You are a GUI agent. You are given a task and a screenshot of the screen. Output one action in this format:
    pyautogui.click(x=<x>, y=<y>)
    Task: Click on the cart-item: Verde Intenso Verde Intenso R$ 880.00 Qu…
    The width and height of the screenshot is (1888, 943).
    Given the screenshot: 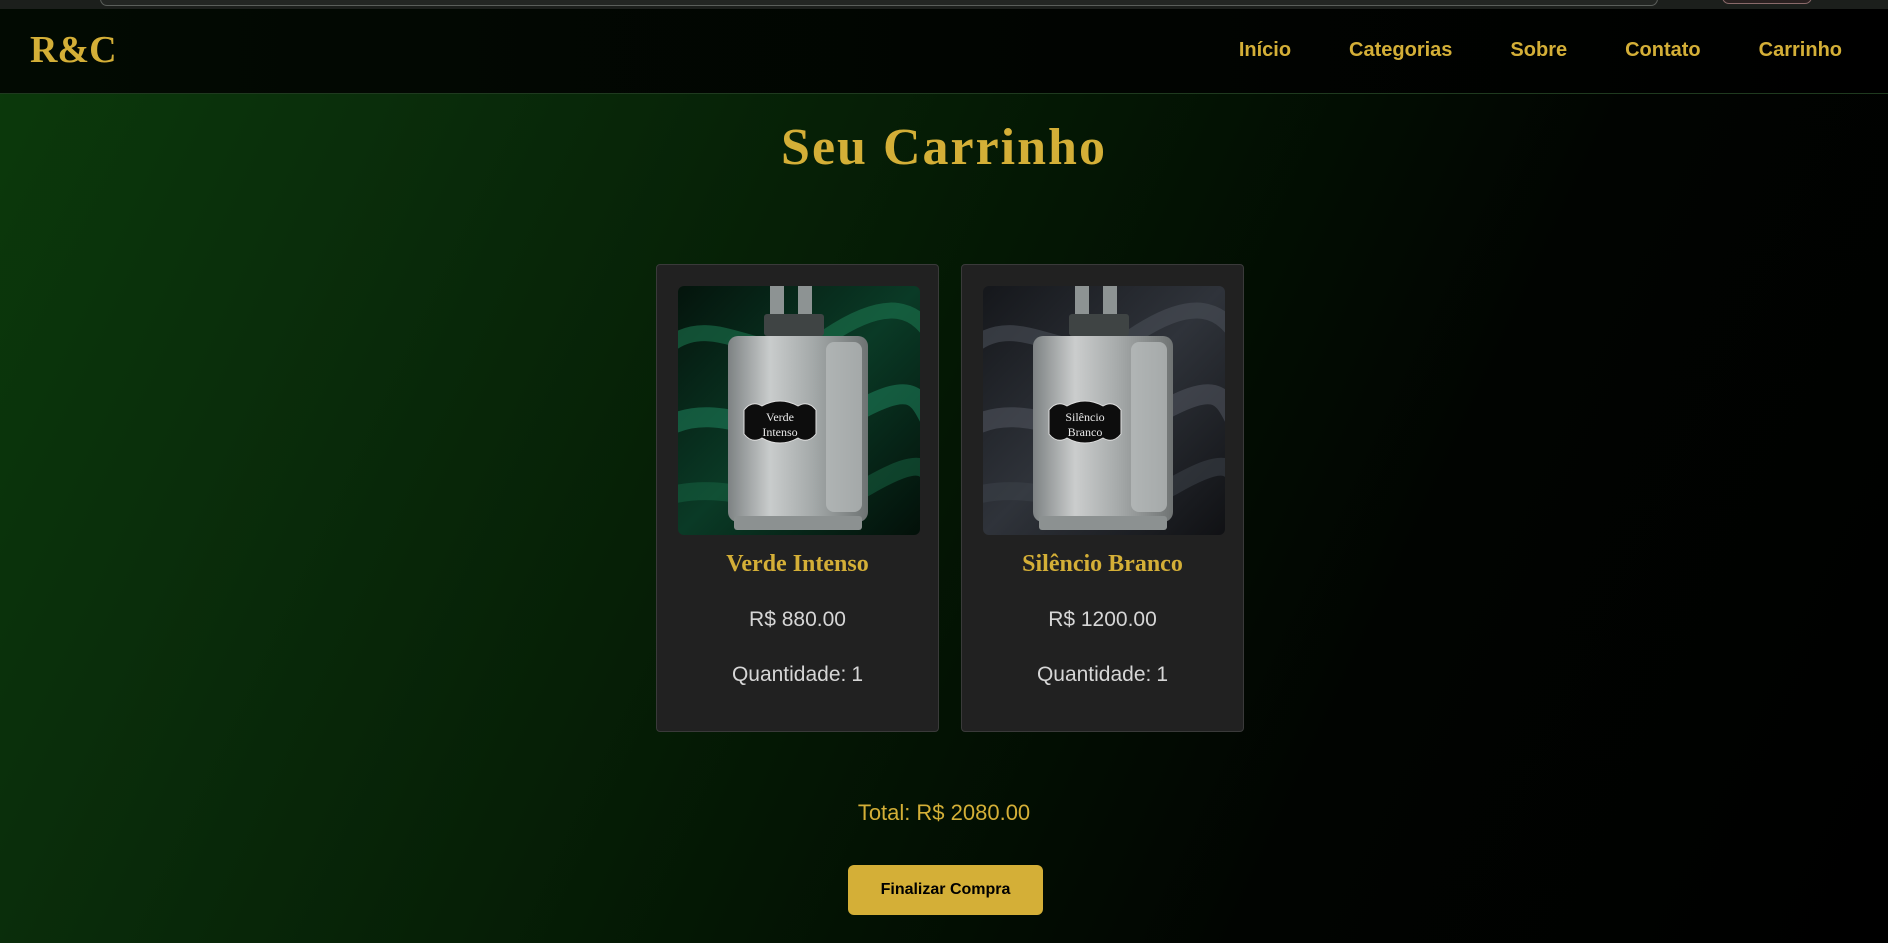 What is the action you would take?
    pyautogui.click(x=797, y=498)
    